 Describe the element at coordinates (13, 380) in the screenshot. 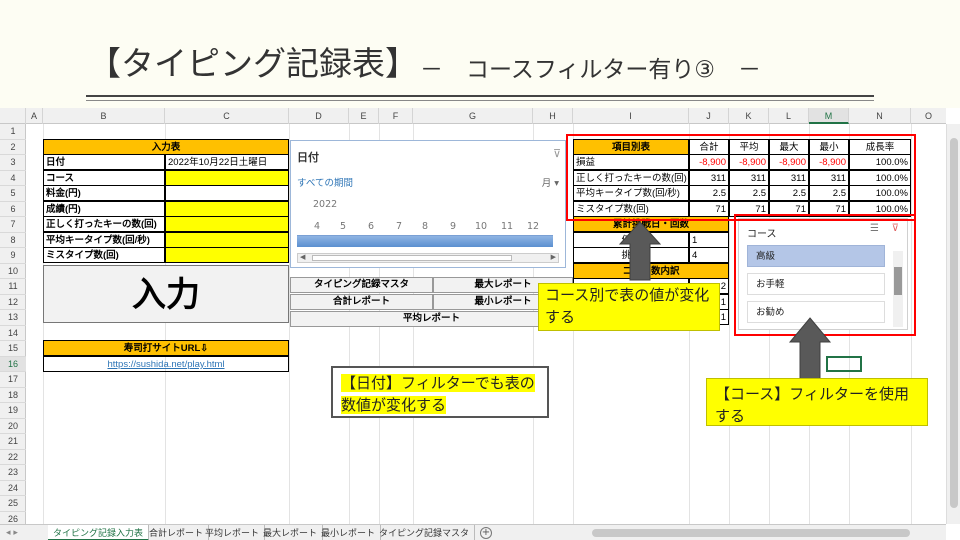

I see `row-header: 17` at that location.